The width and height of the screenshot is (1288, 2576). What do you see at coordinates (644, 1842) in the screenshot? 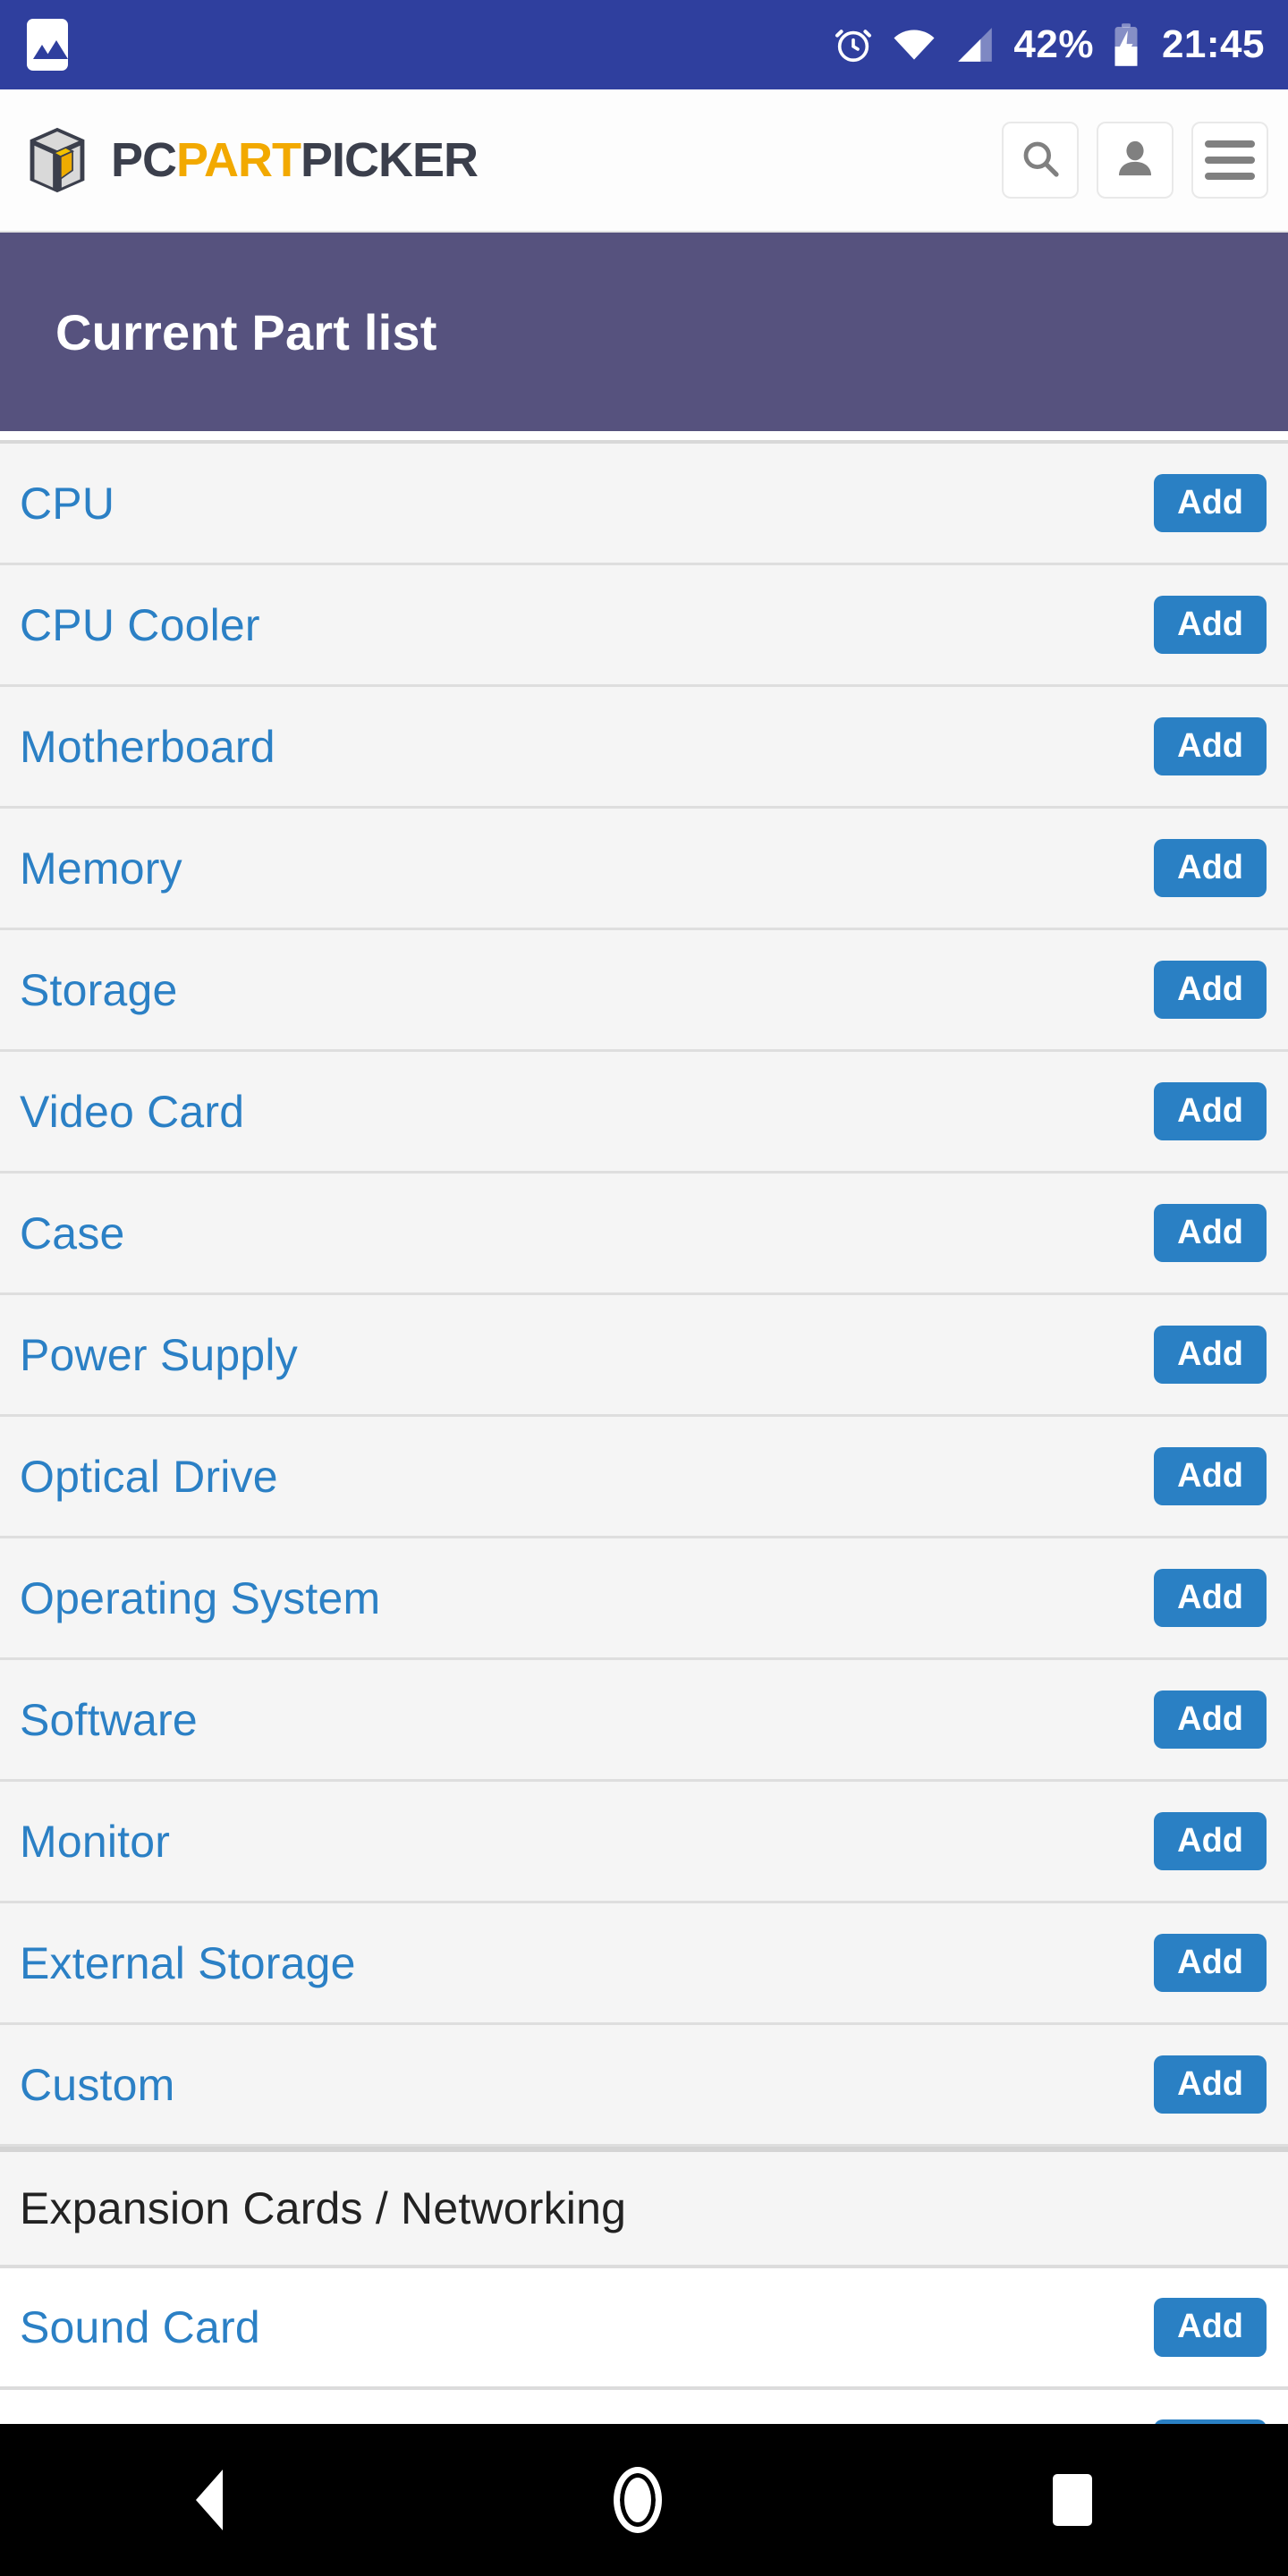
I see `table-row: Monitor Add` at bounding box center [644, 1842].